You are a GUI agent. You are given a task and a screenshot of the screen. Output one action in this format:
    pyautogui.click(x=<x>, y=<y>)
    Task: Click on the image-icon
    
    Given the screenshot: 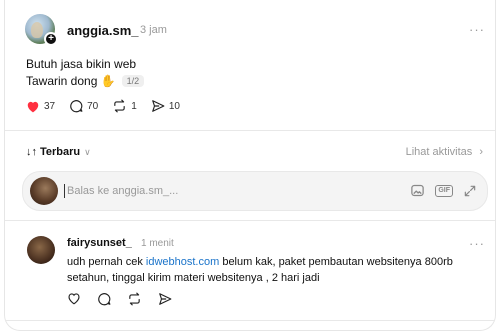 What is the action you would take?
    pyautogui.click(x=417, y=190)
    